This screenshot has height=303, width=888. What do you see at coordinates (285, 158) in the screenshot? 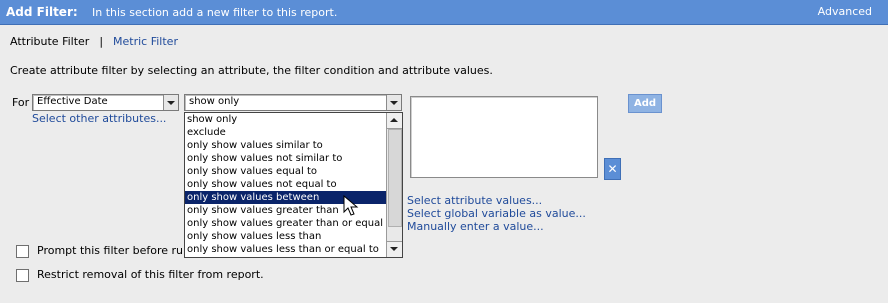
I see `condition-option: only show values not similar to` at bounding box center [285, 158].